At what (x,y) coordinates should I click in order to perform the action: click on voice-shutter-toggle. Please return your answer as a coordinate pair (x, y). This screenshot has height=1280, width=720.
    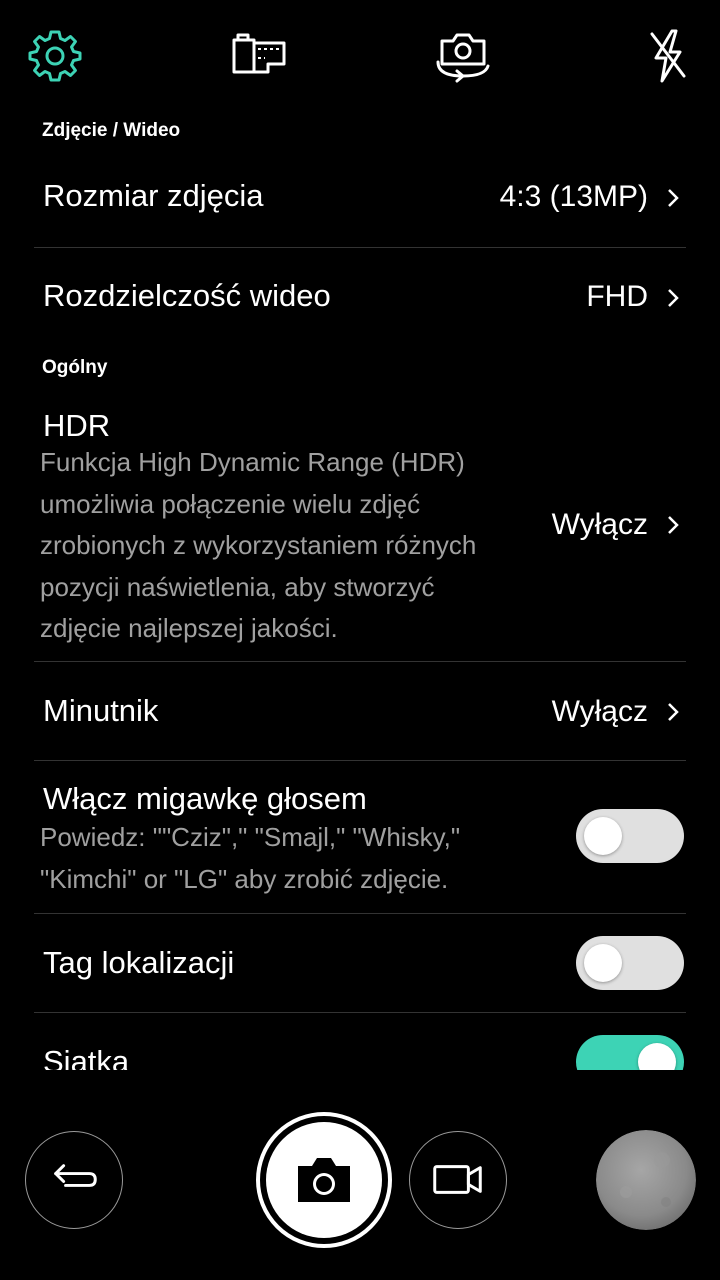
    Looking at the image, I should click on (630, 836).